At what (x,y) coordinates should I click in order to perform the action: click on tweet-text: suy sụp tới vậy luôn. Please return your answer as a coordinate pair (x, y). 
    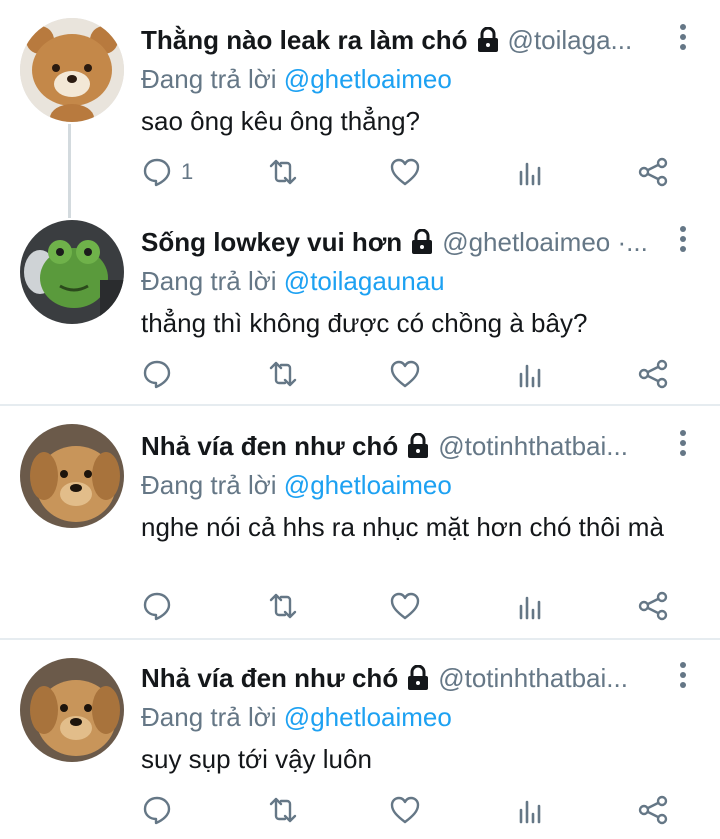
    Looking at the image, I should click on (256, 759).